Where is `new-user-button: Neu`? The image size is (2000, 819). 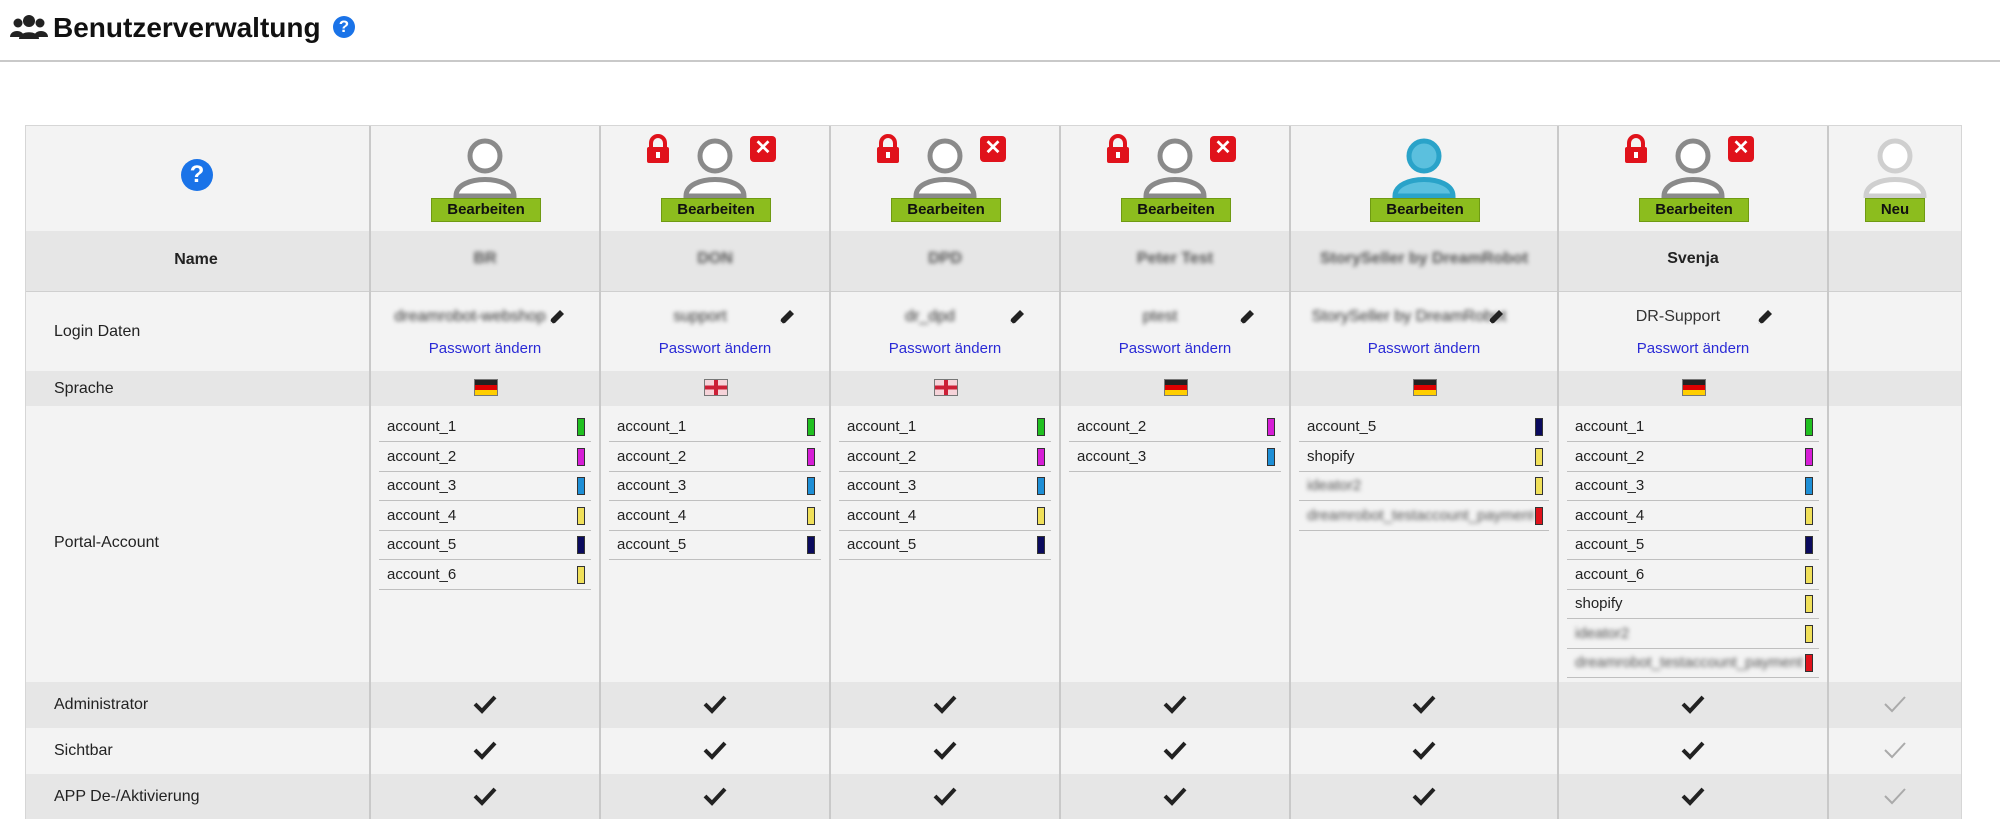
new-user-button: Neu is located at coordinates (1895, 210).